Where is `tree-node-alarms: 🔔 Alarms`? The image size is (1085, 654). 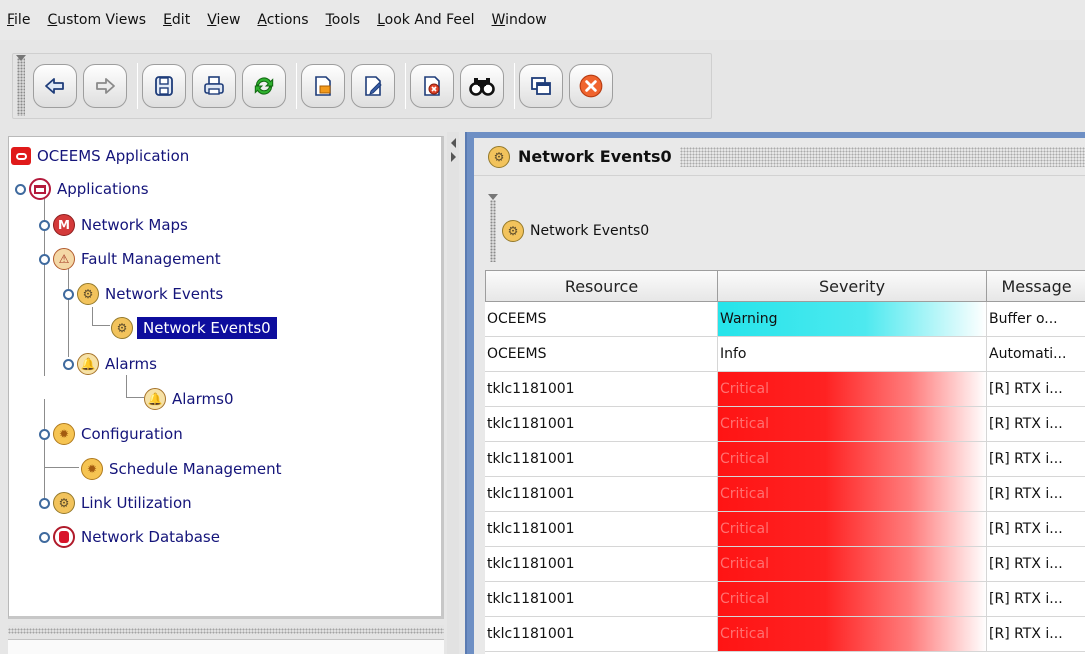
tree-node-alarms: 🔔 Alarms is located at coordinates (117, 364).